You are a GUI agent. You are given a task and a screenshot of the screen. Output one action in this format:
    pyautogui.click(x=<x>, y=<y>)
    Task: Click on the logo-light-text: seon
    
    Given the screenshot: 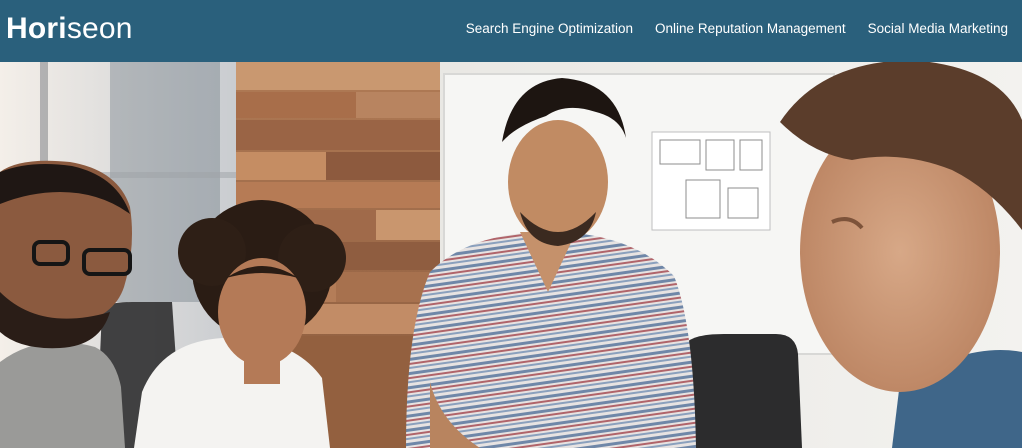 What is the action you would take?
    pyautogui.click(x=99, y=28)
    